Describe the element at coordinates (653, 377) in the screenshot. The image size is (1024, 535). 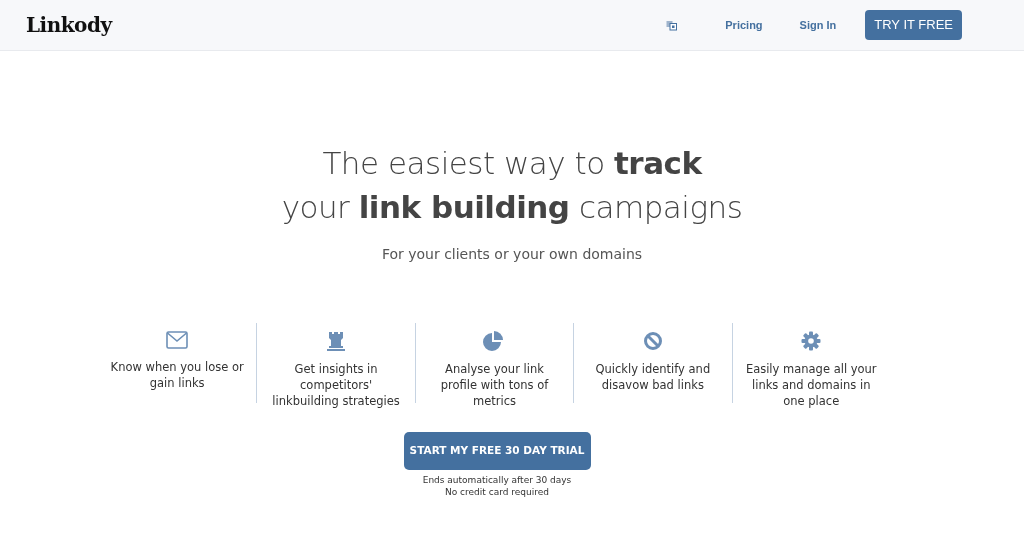
I see `feature-text: Quickly identify and disavow bad links` at that location.